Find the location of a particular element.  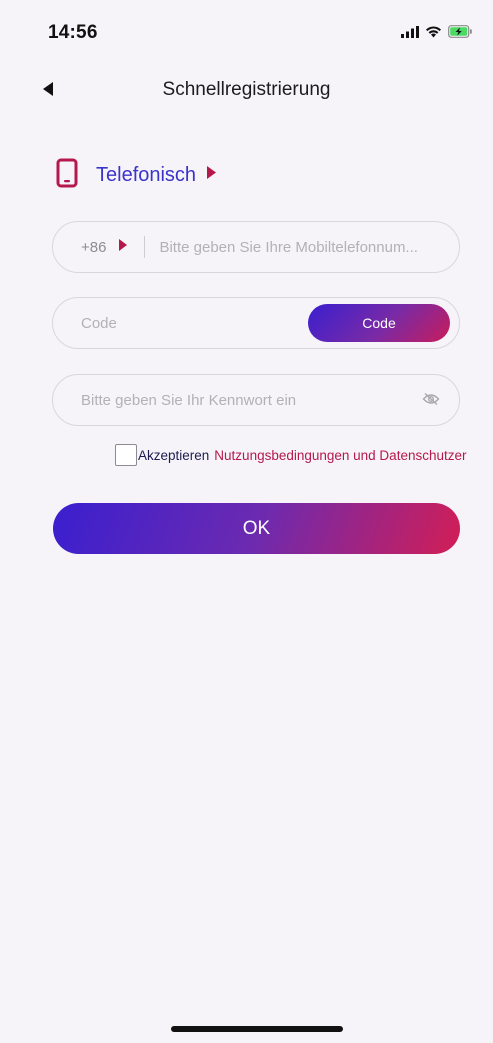

status-icons is located at coordinates (437, 34).